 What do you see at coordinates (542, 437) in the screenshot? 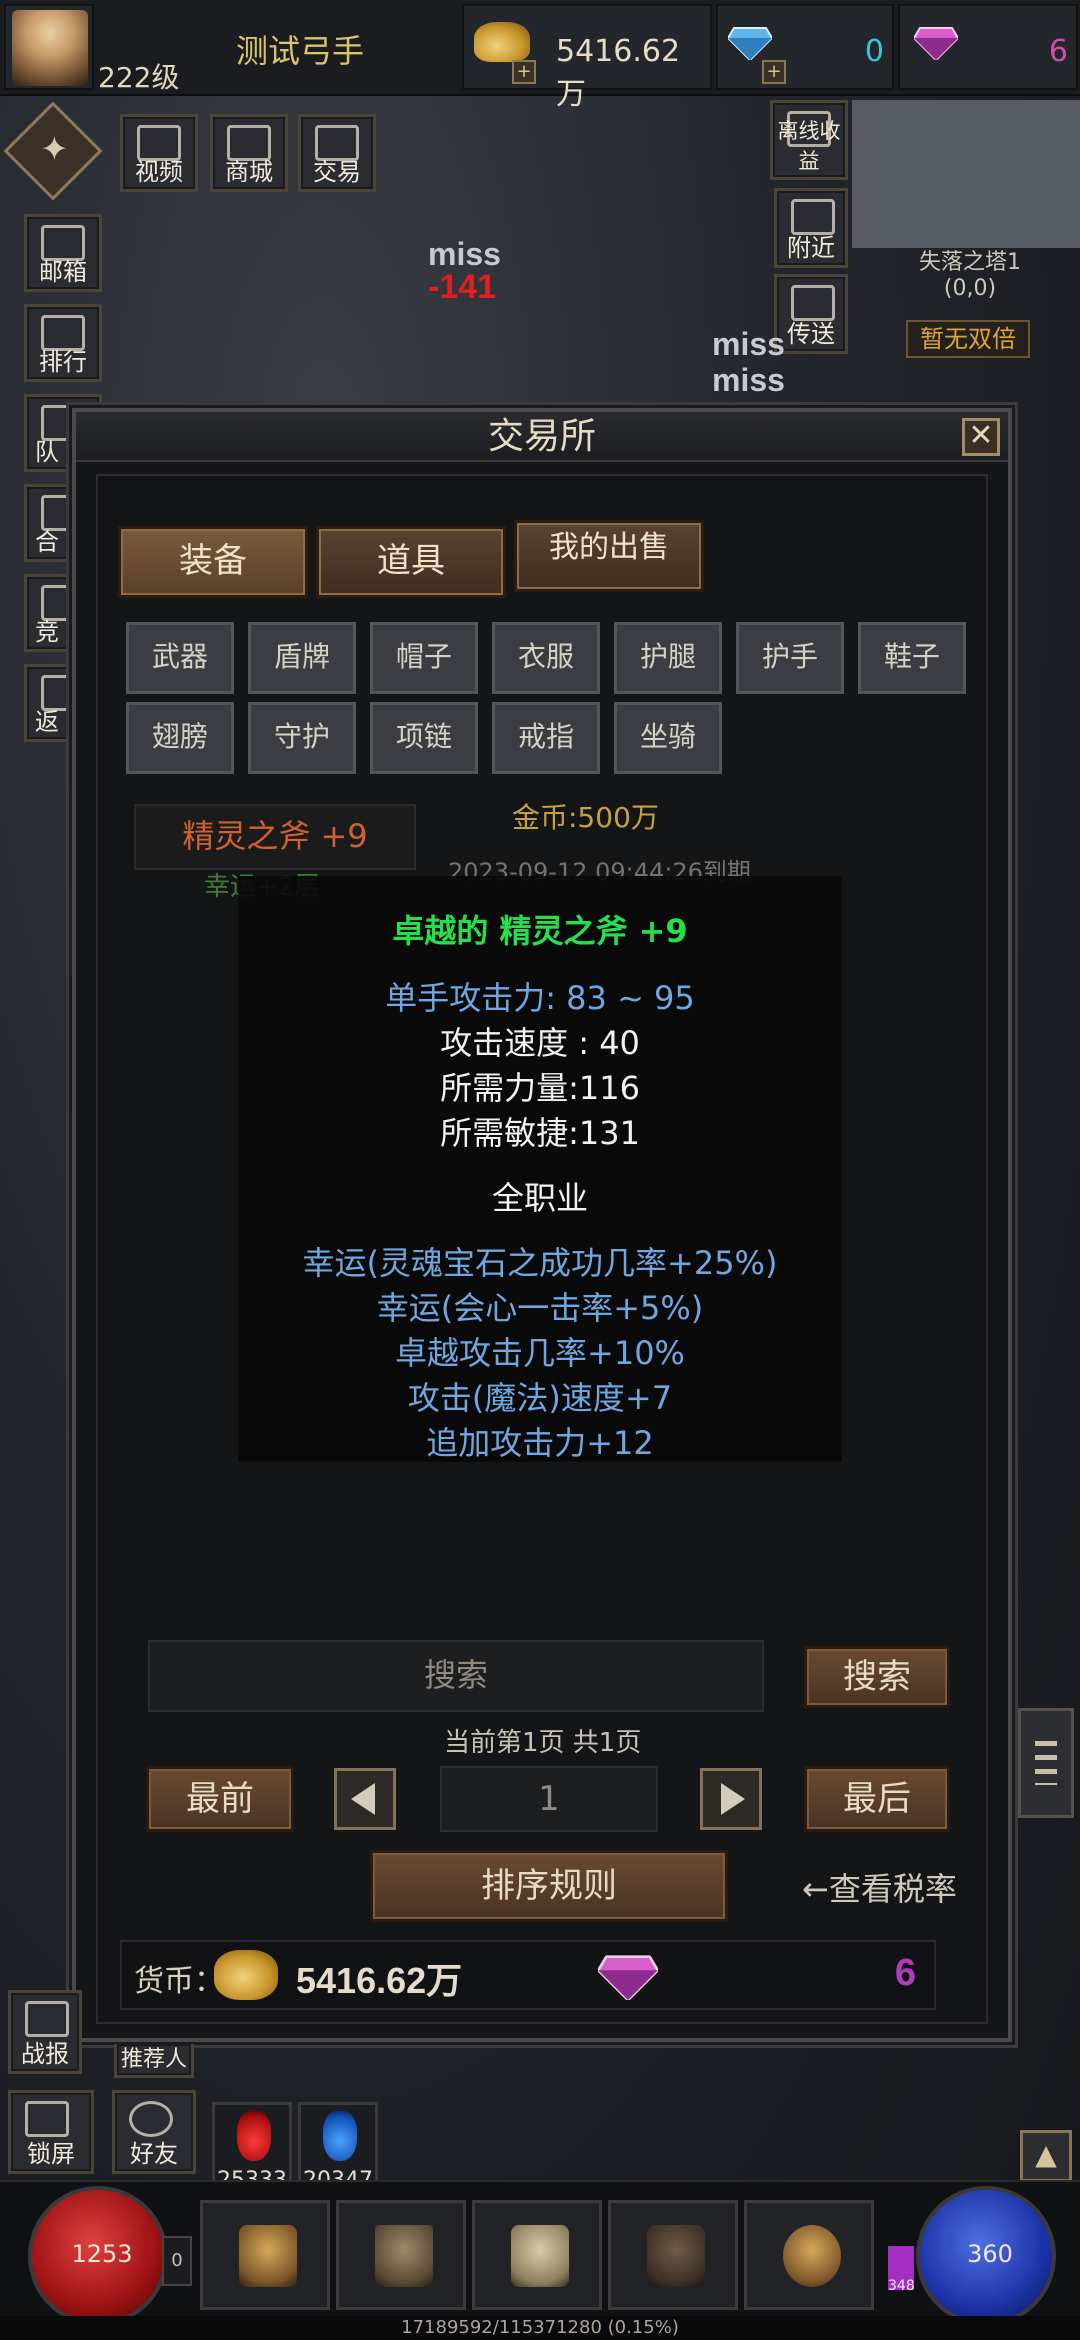
I see `dialog-title: 交易所` at bounding box center [542, 437].